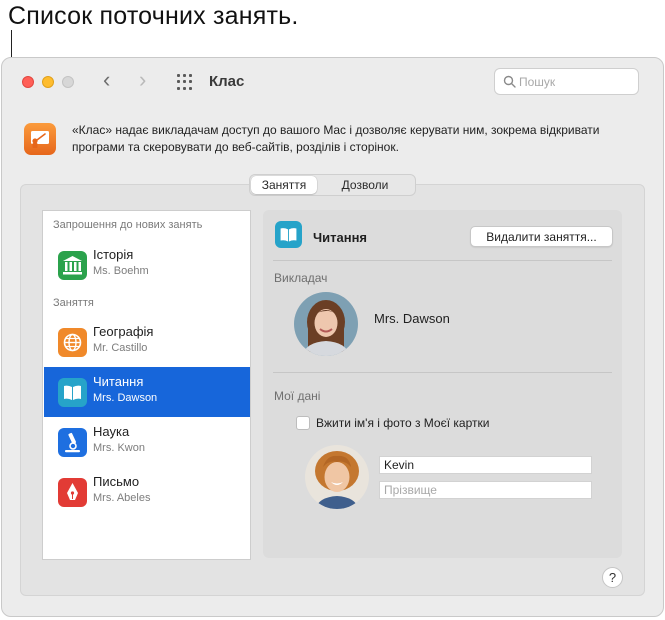 This screenshot has width=665, height=620. I want to click on segmented-tabs: Заняття Дозволи, so click(332, 185).